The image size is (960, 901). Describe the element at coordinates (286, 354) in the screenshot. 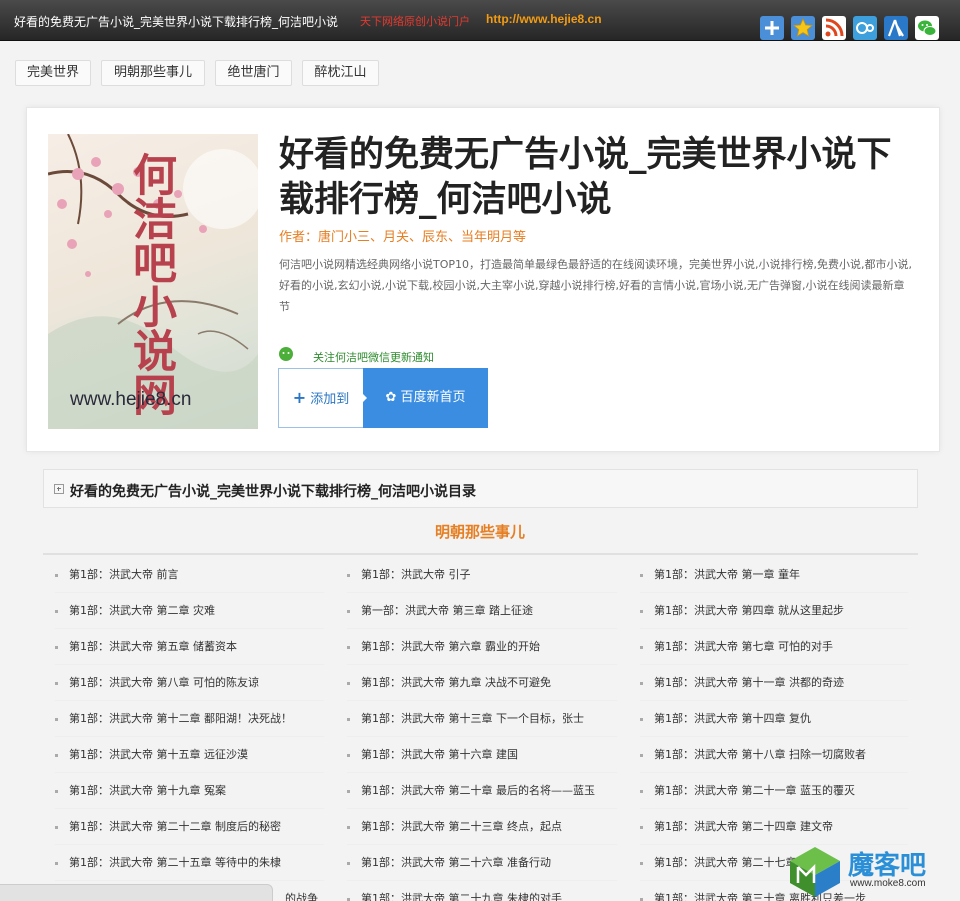

I see `wechat-small-icon` at that location.